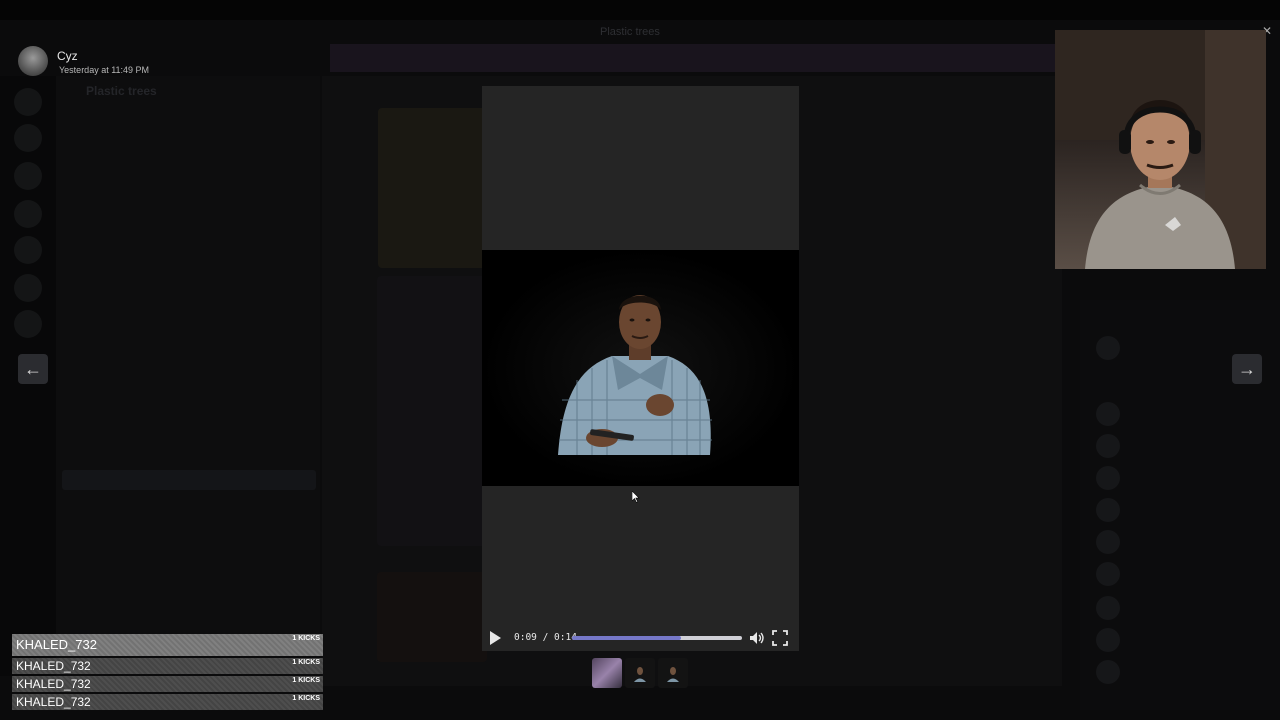 This screenshot has width=1280, height=720. I want to click on video-controls: 0:09 / 0:14, so click(640, 638).